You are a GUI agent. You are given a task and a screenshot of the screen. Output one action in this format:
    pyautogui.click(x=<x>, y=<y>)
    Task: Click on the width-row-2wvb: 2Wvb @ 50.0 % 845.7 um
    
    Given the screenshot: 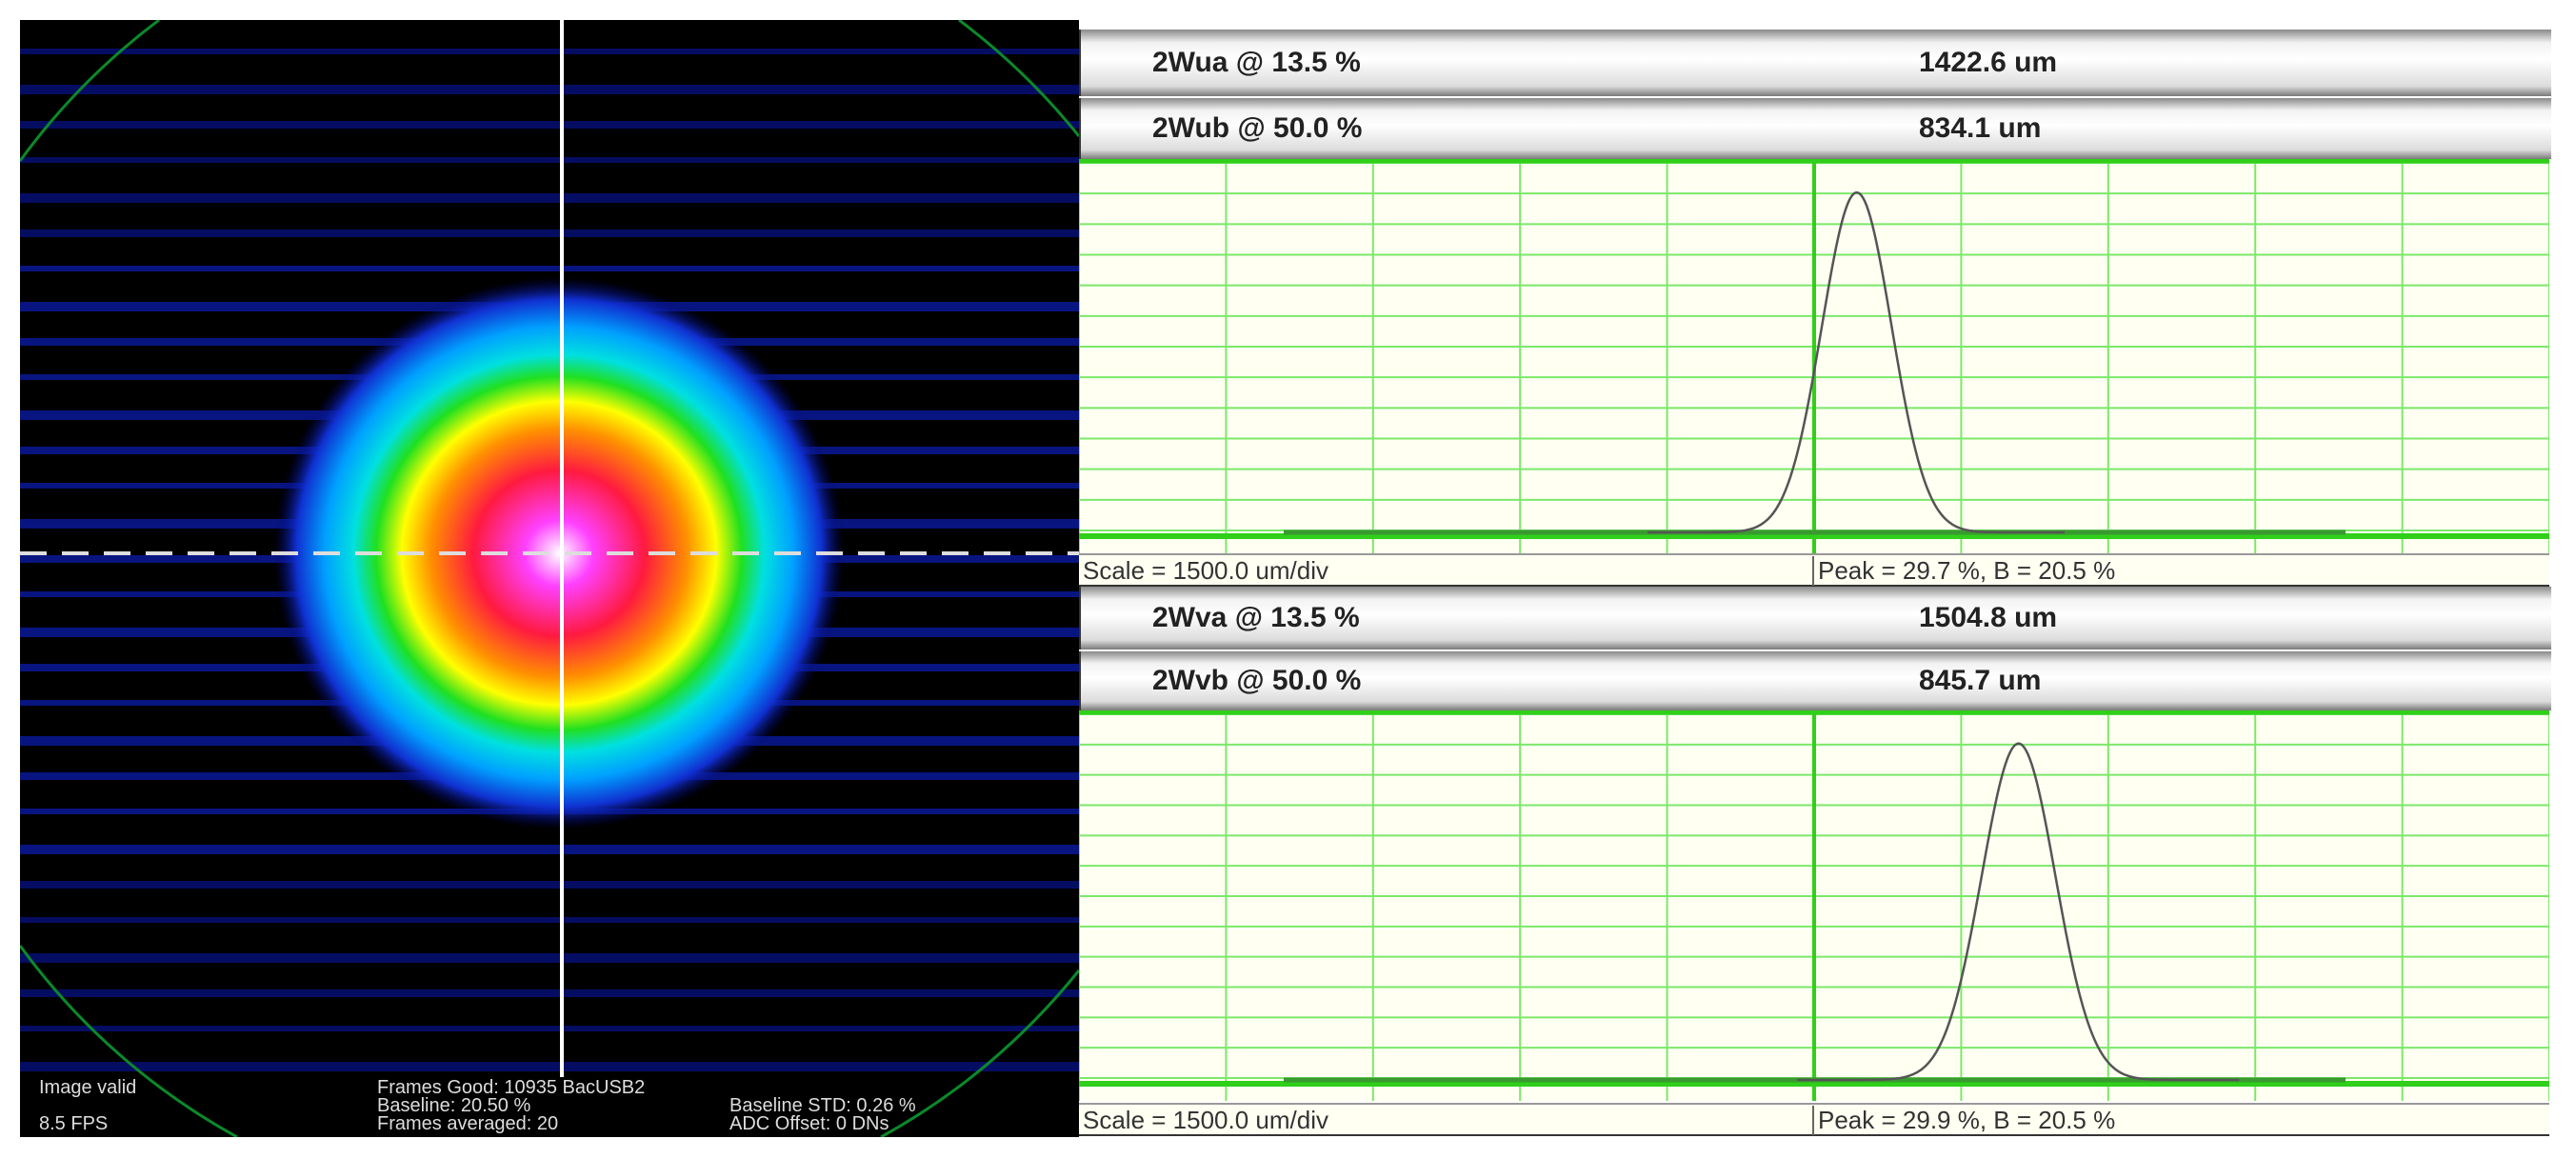 What is the action you would take?
    pyautogui.click(x=1815, y=680)
    